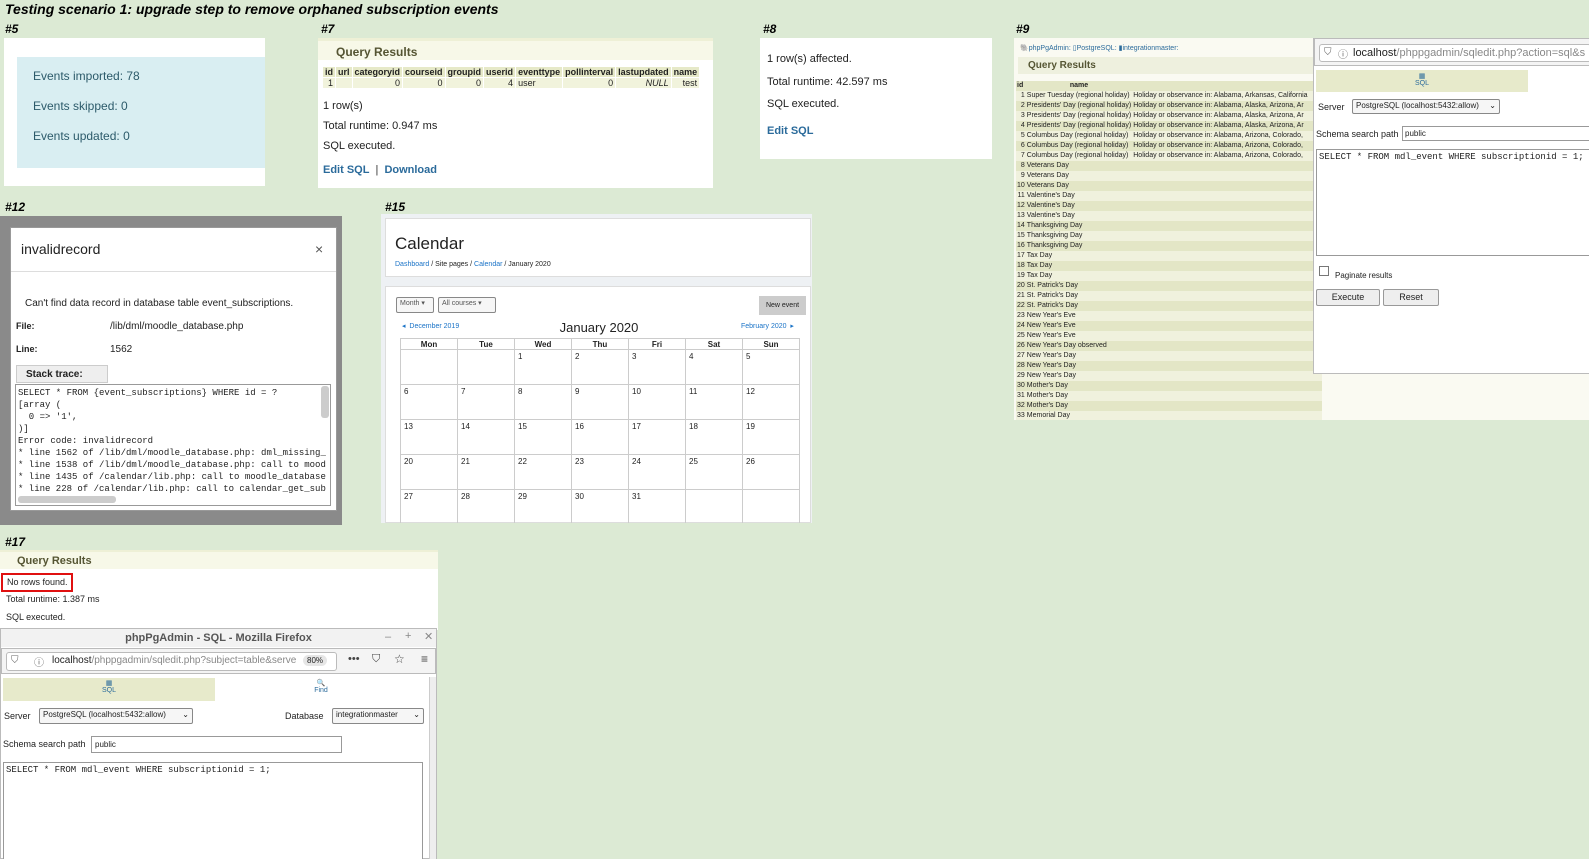 This screenshot has width=1589, height=859. I want to click on table-row: 9 Veterans Day, so click(1169, 176).